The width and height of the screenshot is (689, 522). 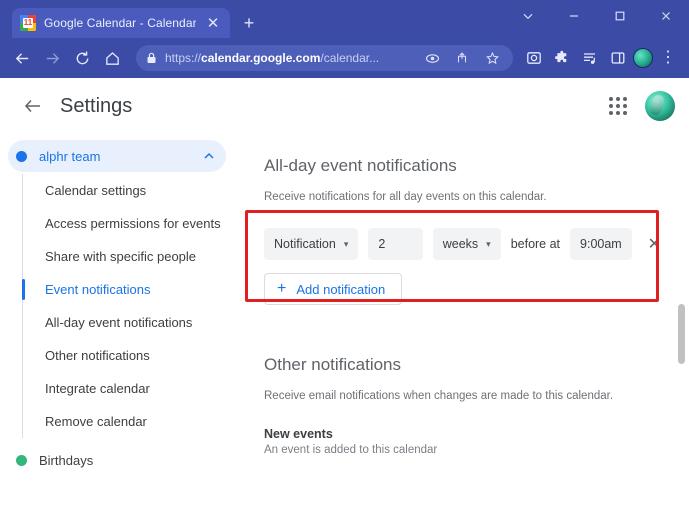 What do you see at coordinates (131, 223) in the screenshot?
I see `sidebar-item-access-permissions: Access permissions for events` at bounding box center [131, 223].